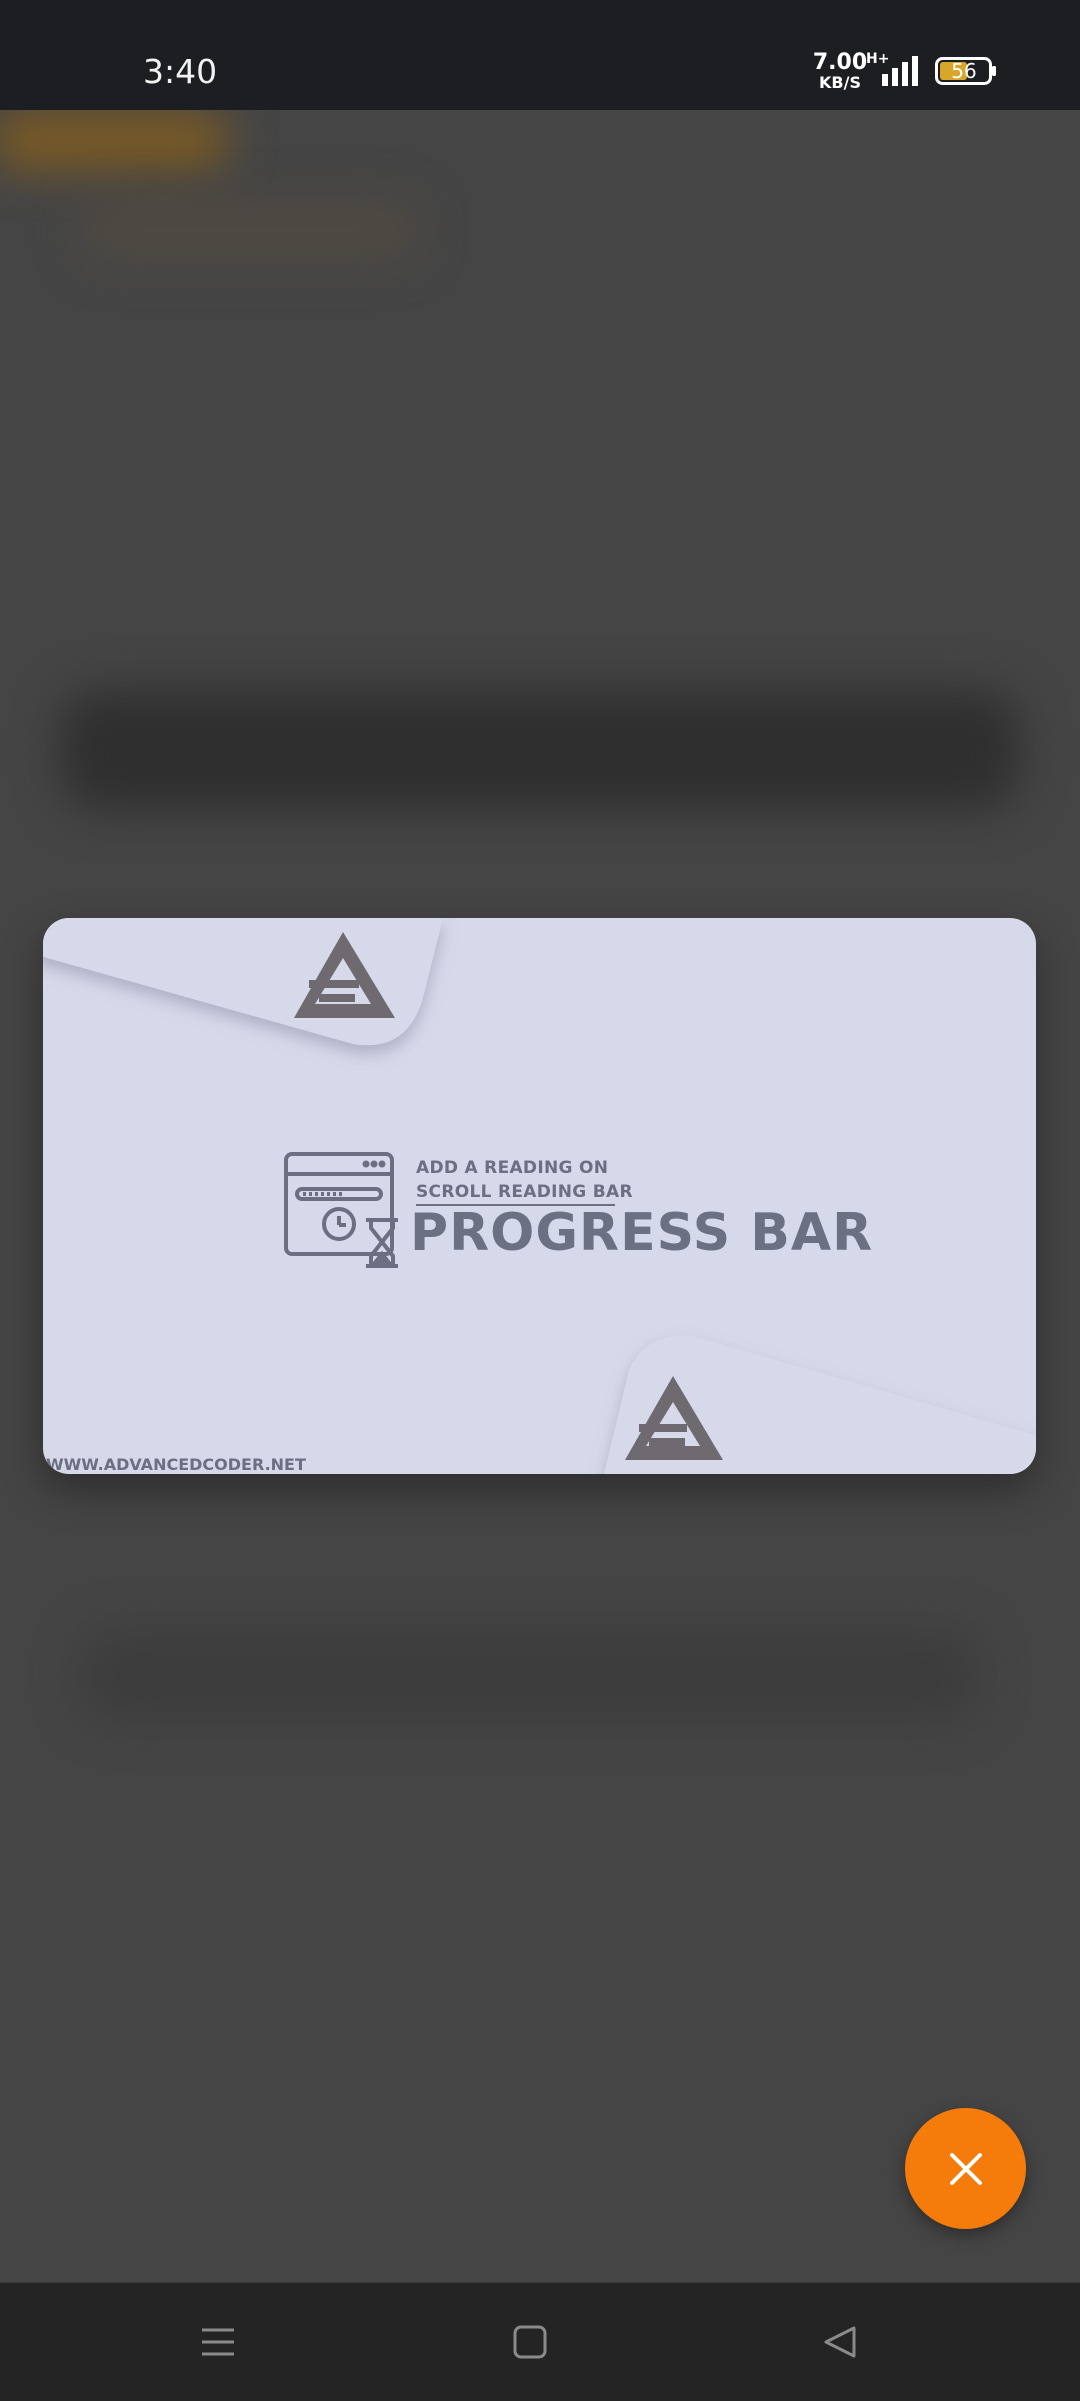 The height and width of the screenshot is (2401, 1080). Describe the element at coordinates (341, 1210) in the screenshot. I see `browser-progress-hourglass-icon` at that location.